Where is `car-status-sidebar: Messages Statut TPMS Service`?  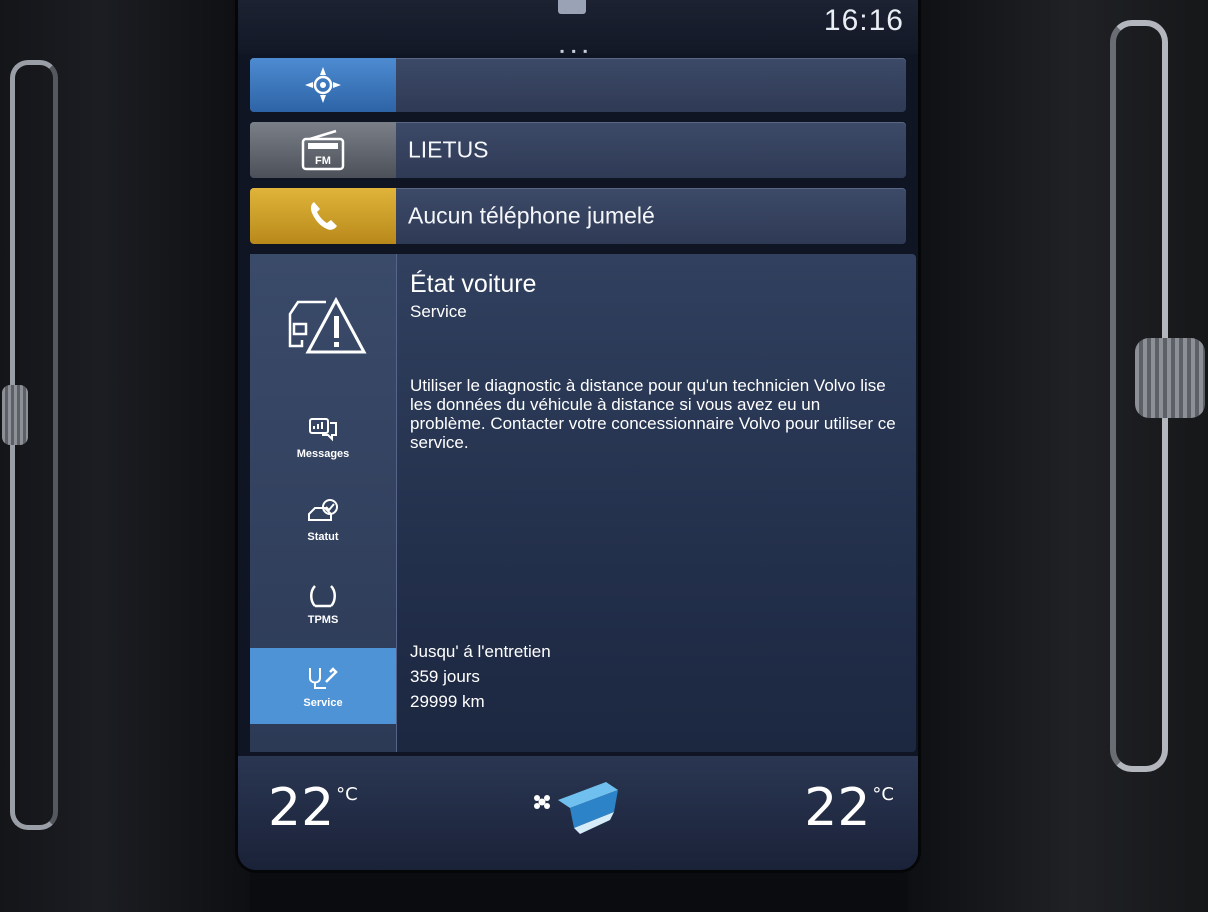
car-status-sidebar: Messages Statut TPMS Service is located at coordinates (323, 503).